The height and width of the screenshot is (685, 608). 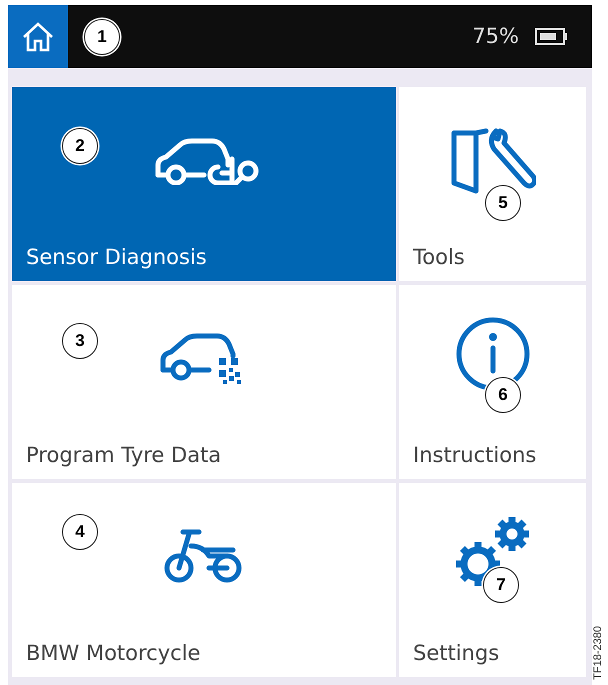 I want to click on home-icon, so click(x=38, y=37).